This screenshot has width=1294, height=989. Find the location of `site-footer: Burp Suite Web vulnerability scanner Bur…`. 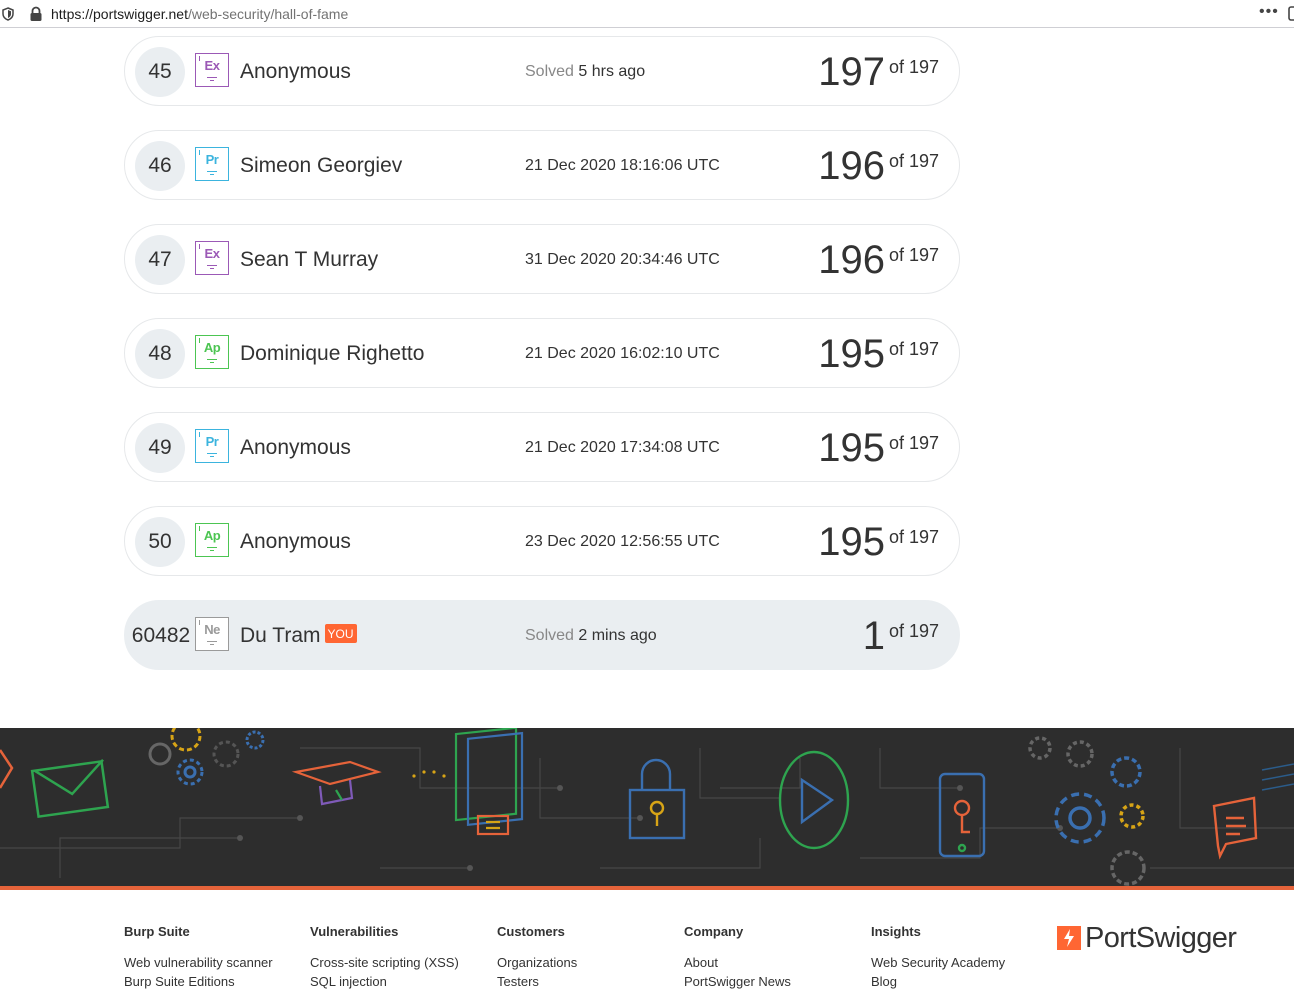

site-footer: Burp Suite Web vulnerability scanner Bur… is located at coordinates (647, 939).